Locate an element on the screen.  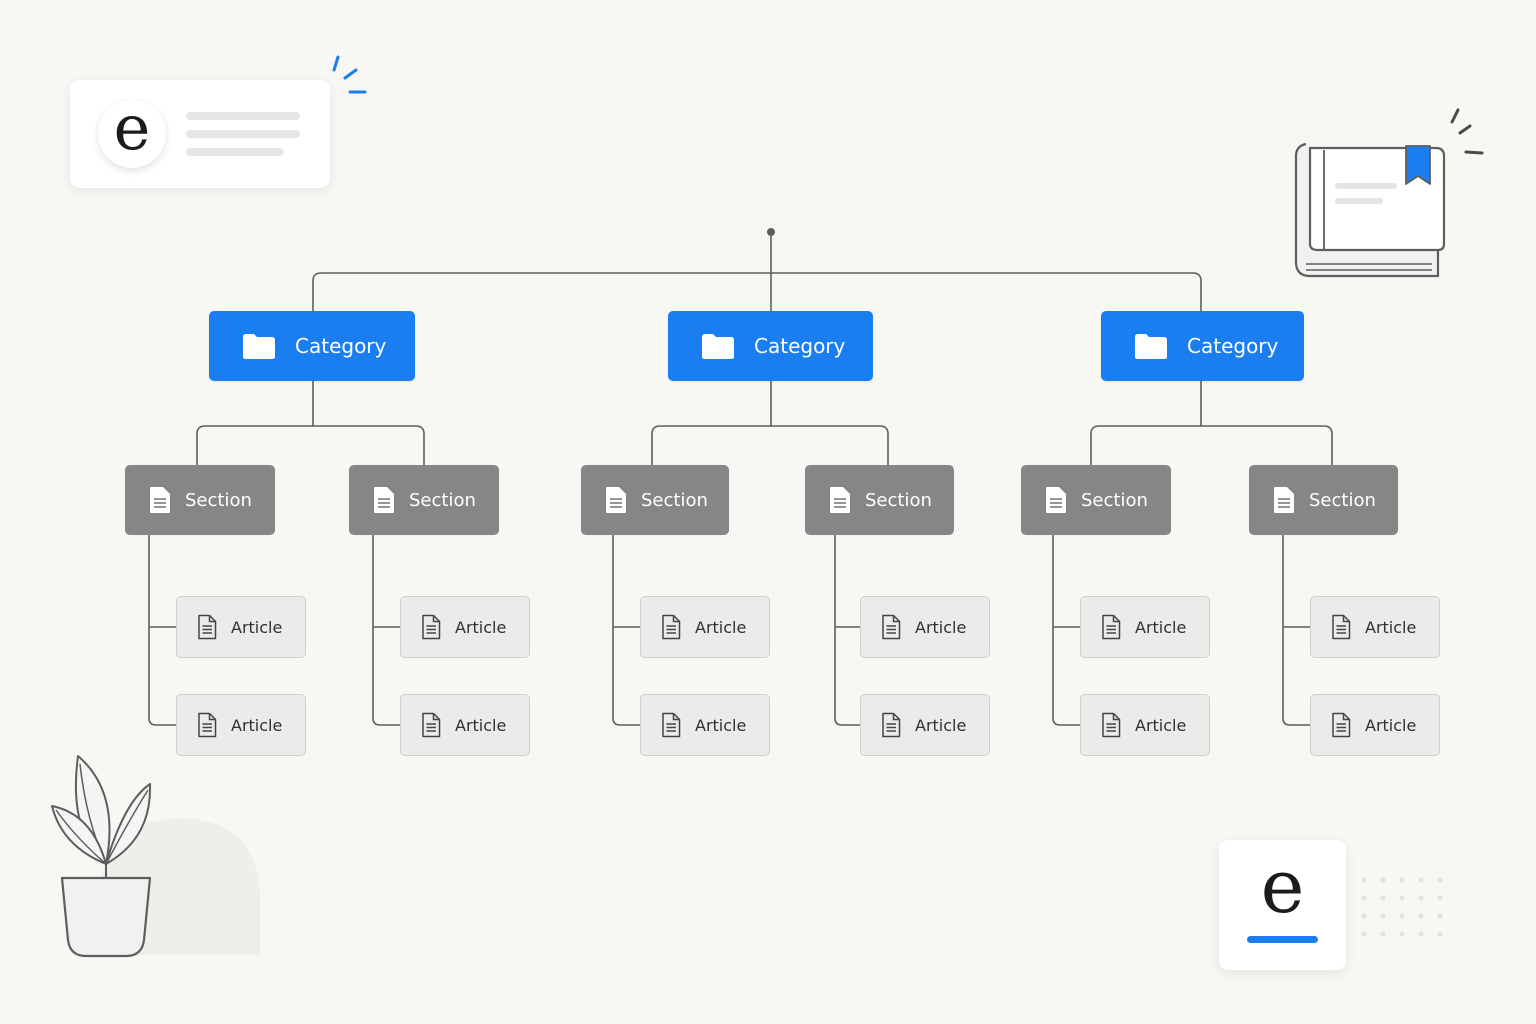
category-3-branch is located at coordinates (1211, 445).